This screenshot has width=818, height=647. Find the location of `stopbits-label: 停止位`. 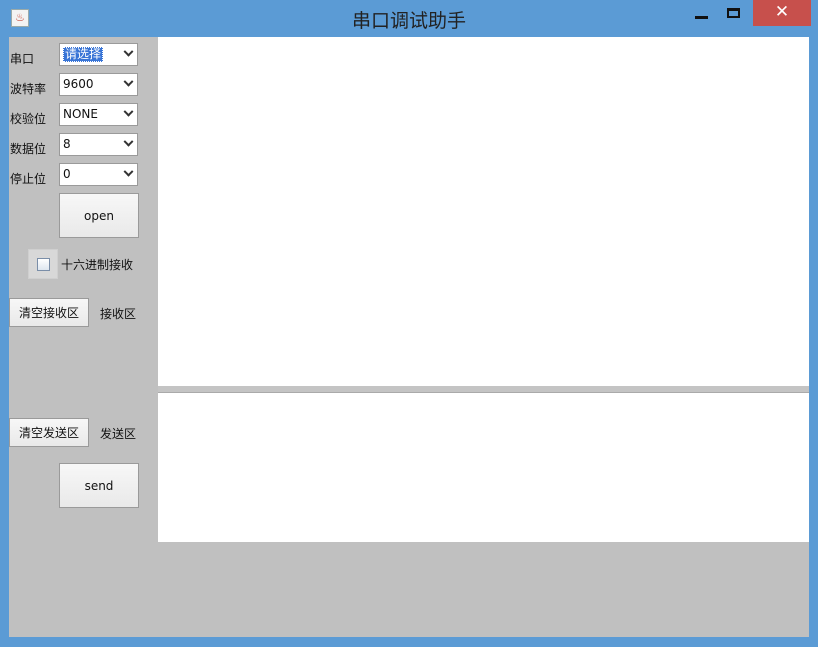

stopbits-label: 停止位 is located at coordinates (28, 179).